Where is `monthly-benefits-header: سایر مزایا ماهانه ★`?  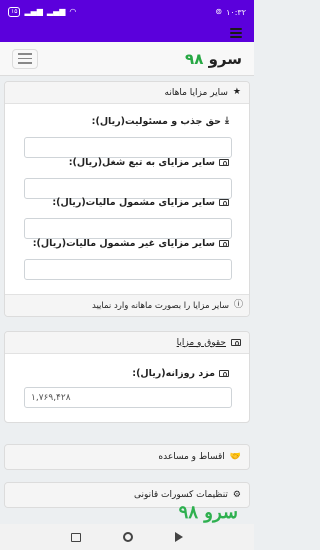
monthly-benefits-header: سایر مزایا ماهانه ★ is located at coordinates (127, 93).